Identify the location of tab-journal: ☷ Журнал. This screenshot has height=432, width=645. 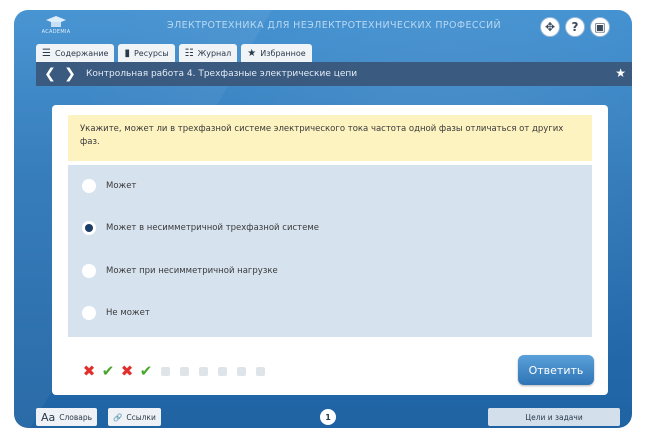
(208, 53).